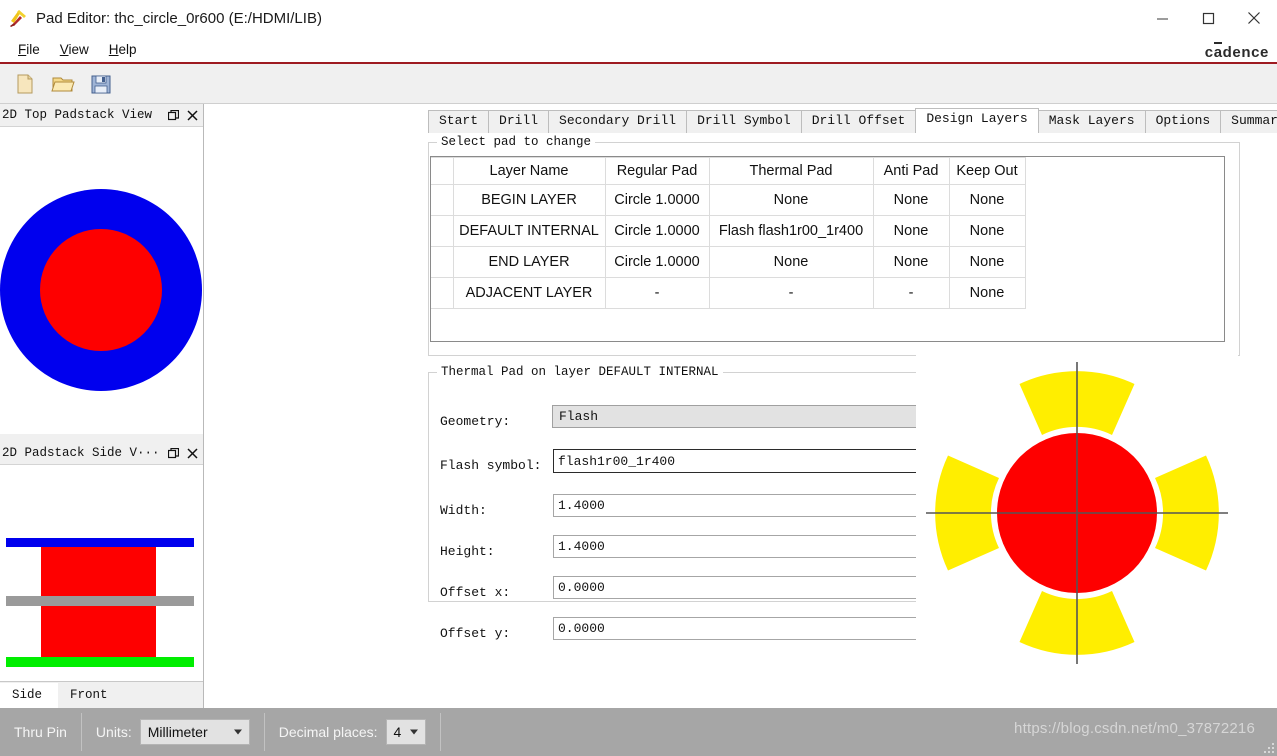  Describe the element at coordinates (911, 293) in the screenshot. I see `cell-anti-pad: -` at that location.